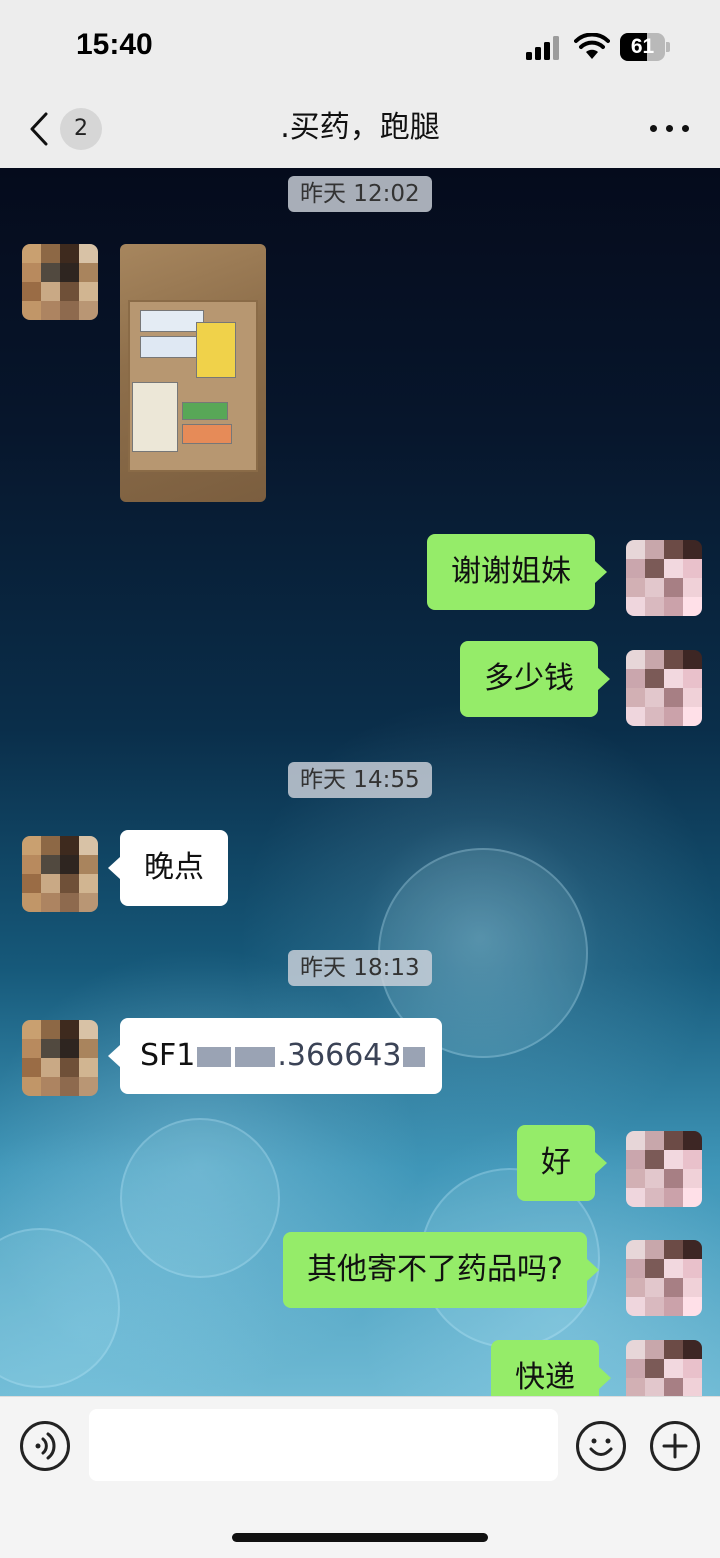 The height and width of the screenshot is (1558, 720). I want to click on image-message, so click(193, 373).